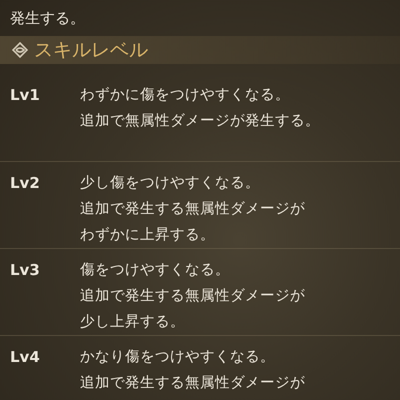 Image resolution: width=400 pixels, height=400 pixels. I want to click on level-description: わずかに上昇する。, so click(148, 235).